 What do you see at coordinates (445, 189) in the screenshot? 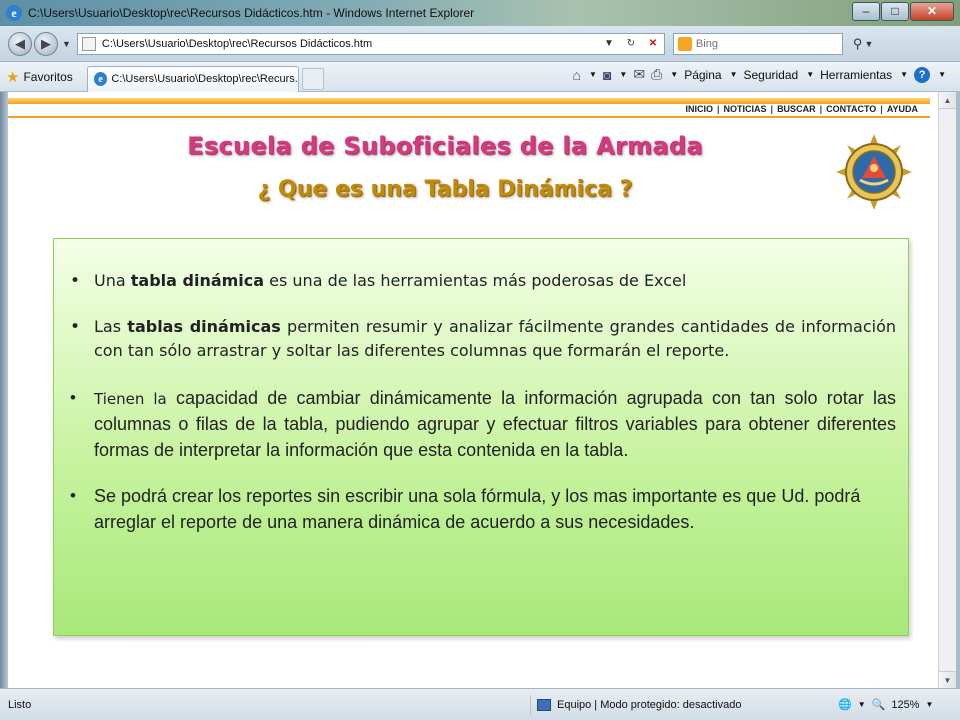
I see `page-subtitle: ¿ Que es una Tabla Dinámica ?` at bounding box center [445, 189].